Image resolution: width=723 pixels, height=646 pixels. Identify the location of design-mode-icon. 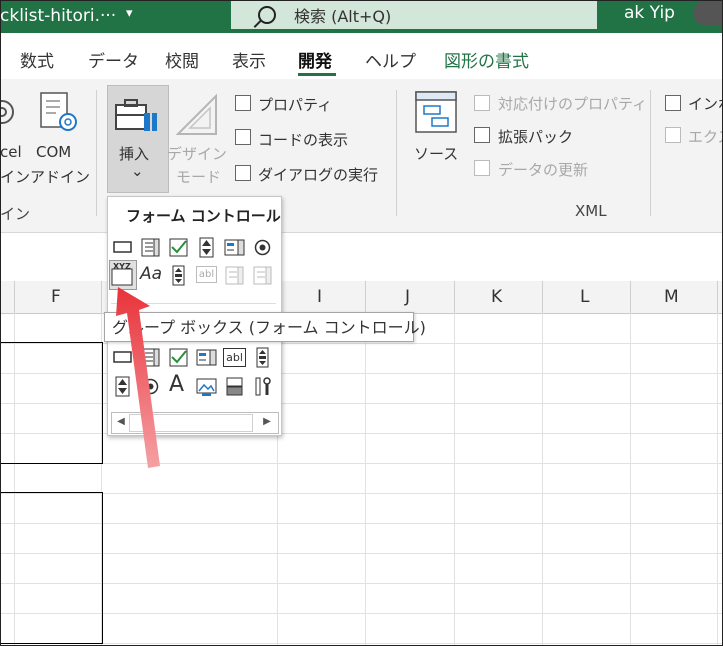
(197, 115).